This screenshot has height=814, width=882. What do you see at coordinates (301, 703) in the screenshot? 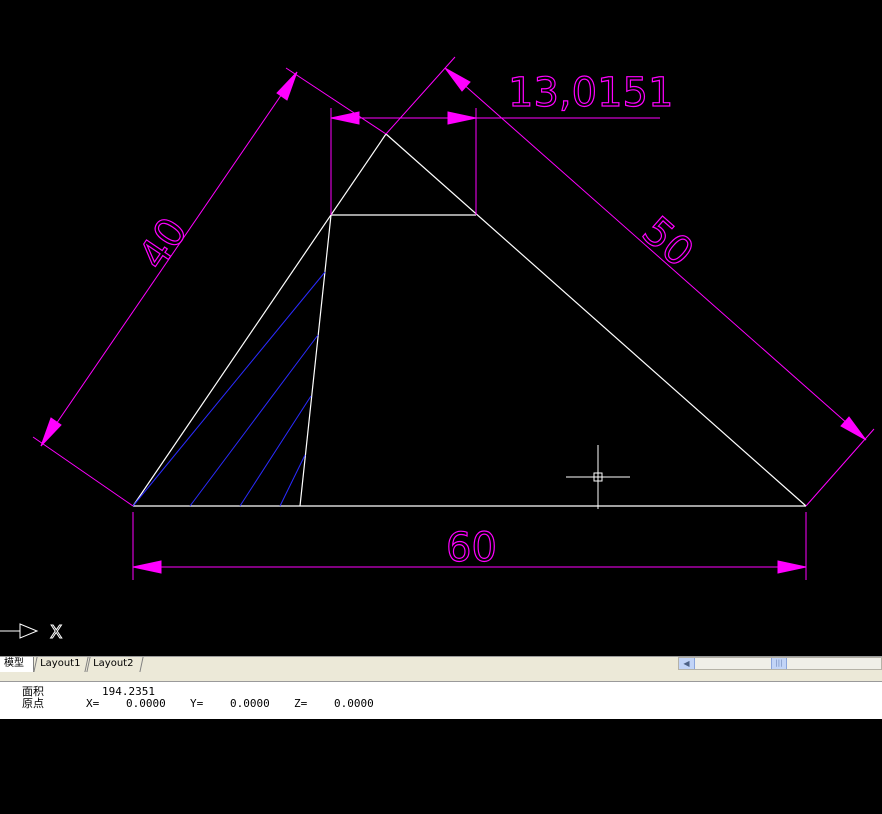
I see `z-label: Z=` at bounding box center [301, 703].